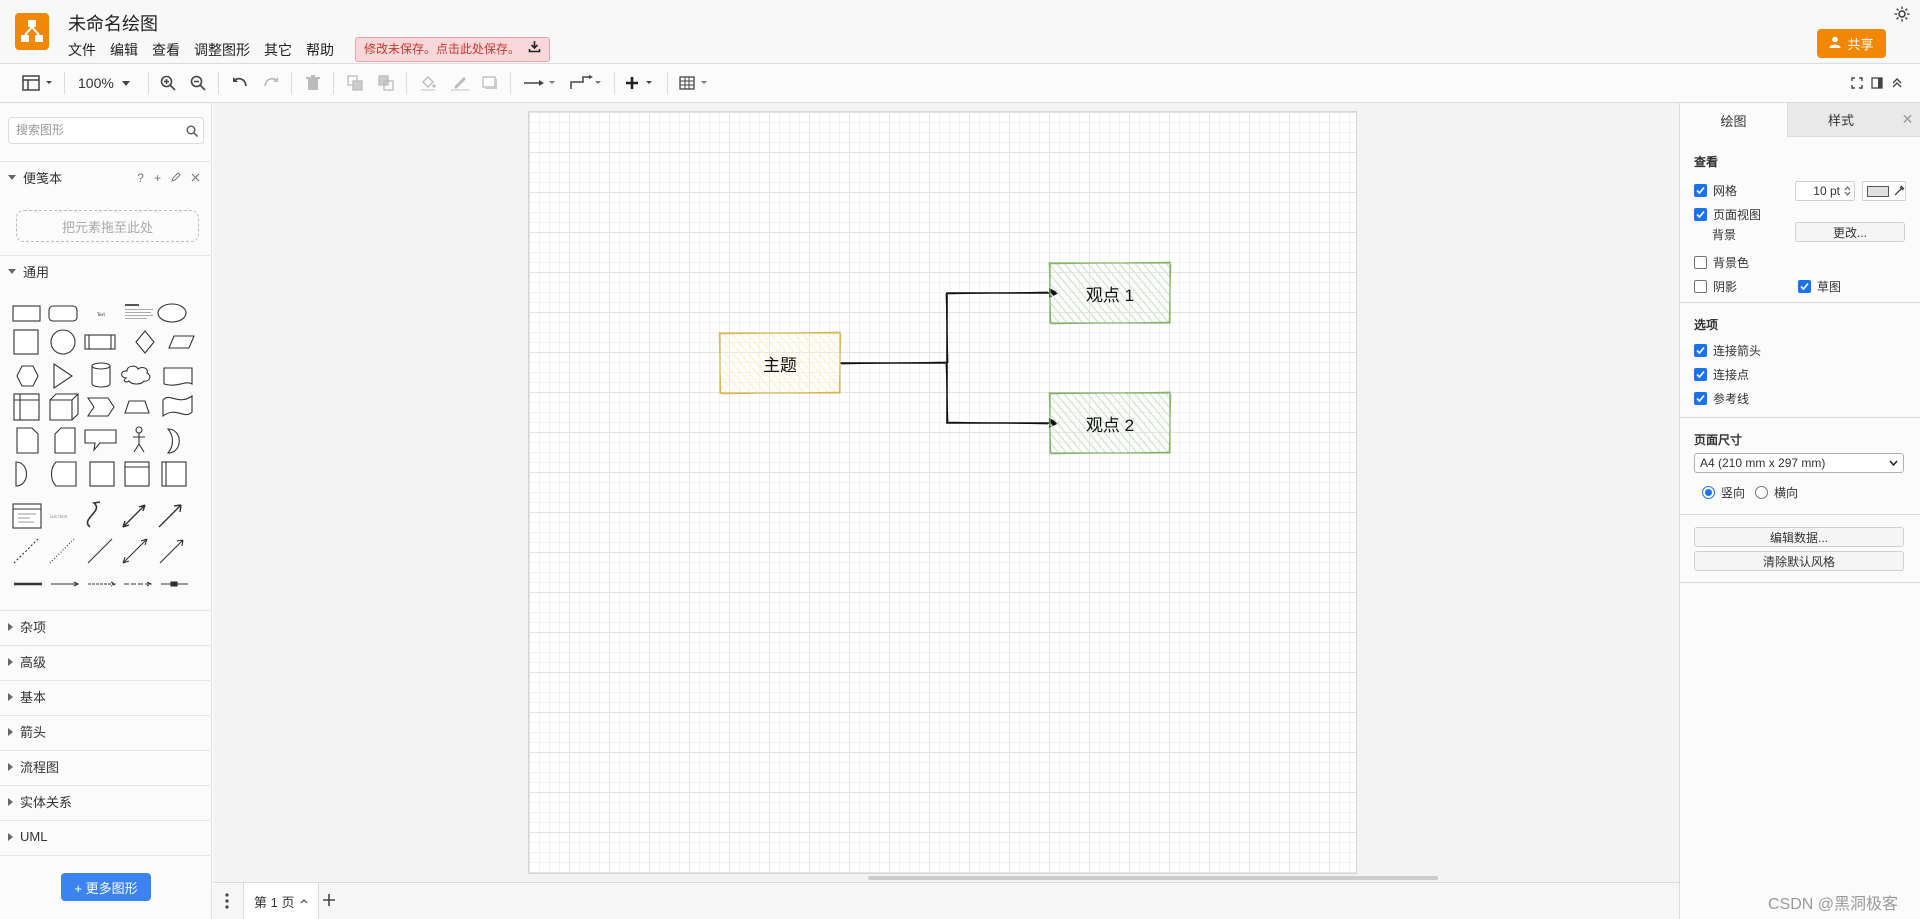  Describe the element at coordinates (140, 178) in the screenshot. I see `help-icon: ?` at that location.